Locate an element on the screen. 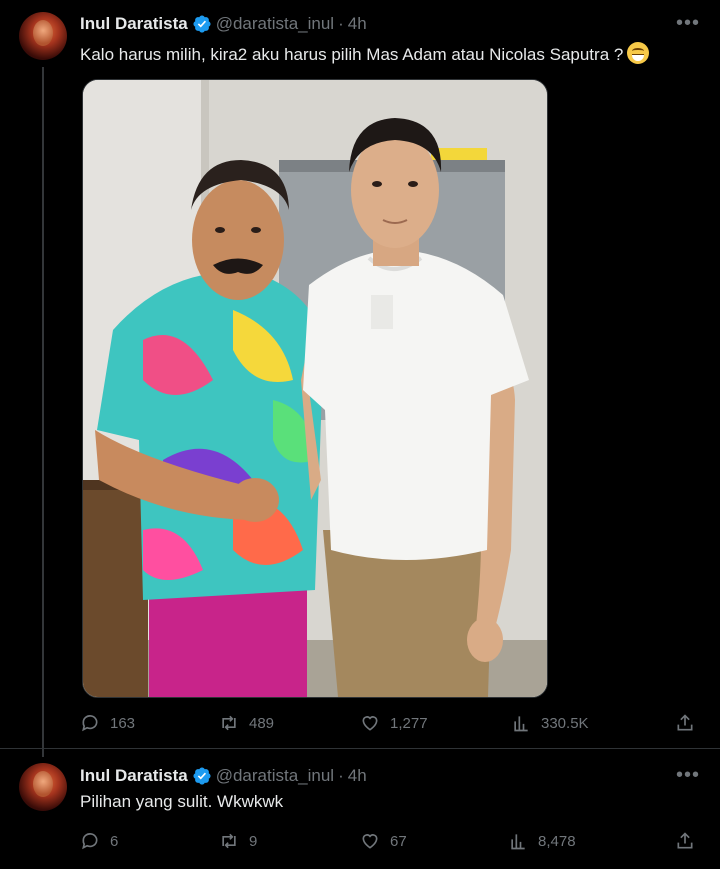 Image resolution: width=720 pixels, height=869 pixels. thread-line is located at coordinates (43, 412).